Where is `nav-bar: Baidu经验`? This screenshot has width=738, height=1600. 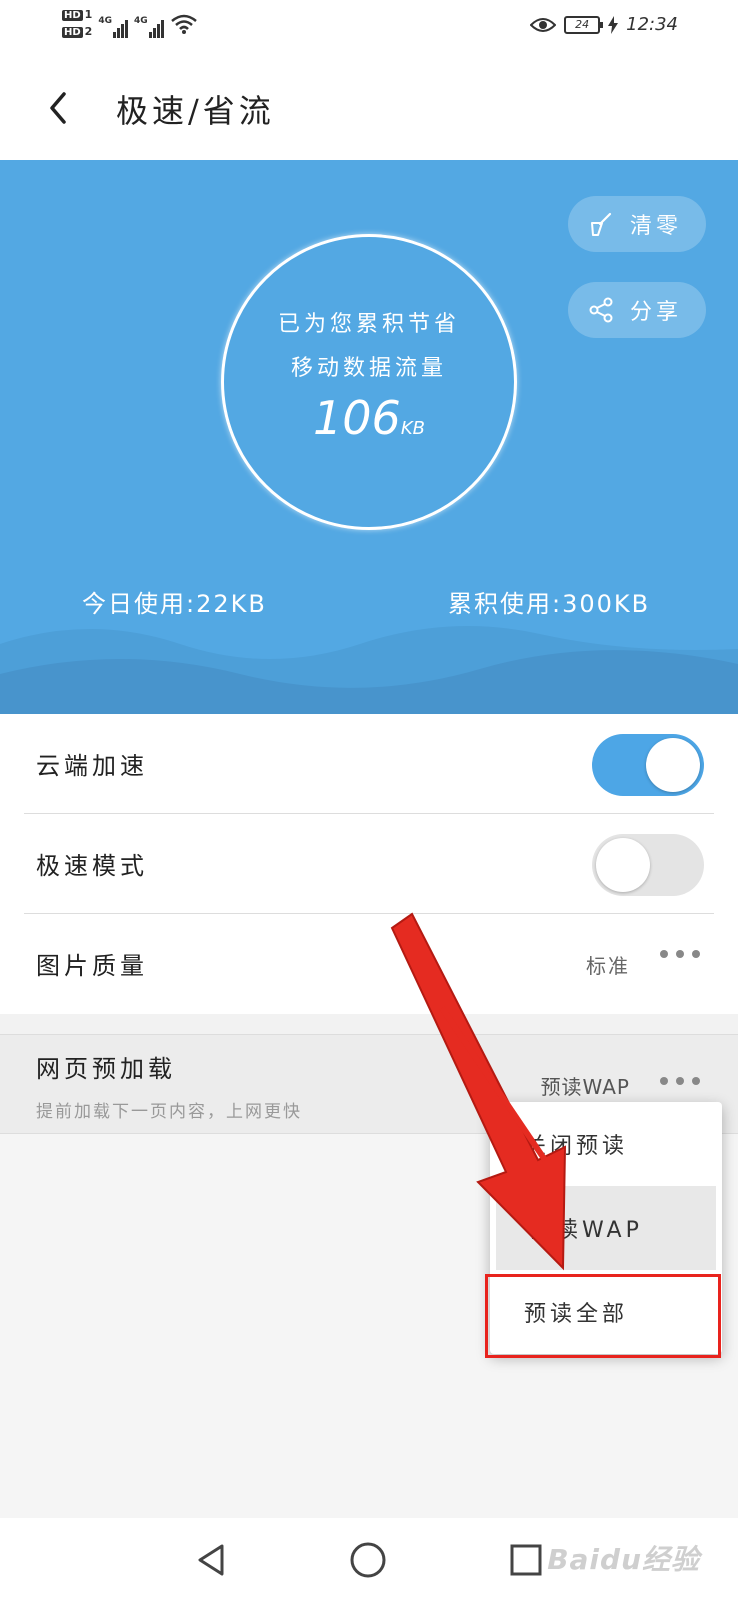
nav-bar: Baidu经验 is located at coordinates (369, 1559).